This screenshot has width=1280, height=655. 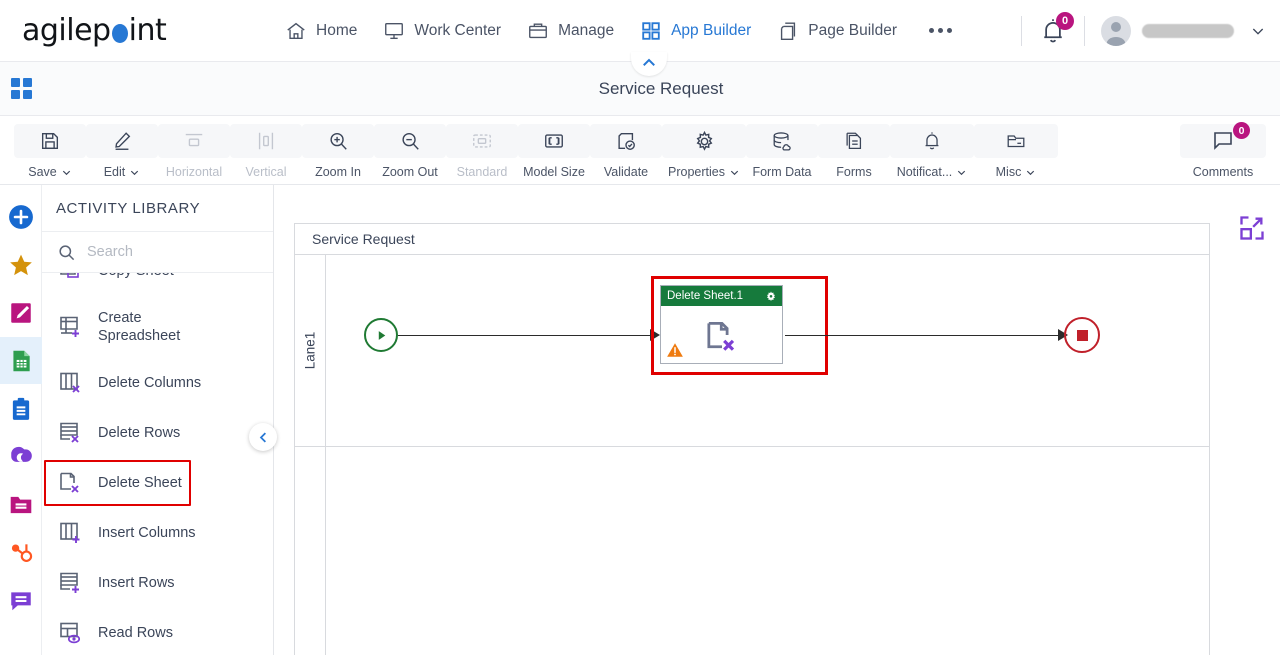 What do you see at coordinates (136, 276) in the screenshot?
I see `list-item-label: Copy Sheet` at bounding box center [136, 276].